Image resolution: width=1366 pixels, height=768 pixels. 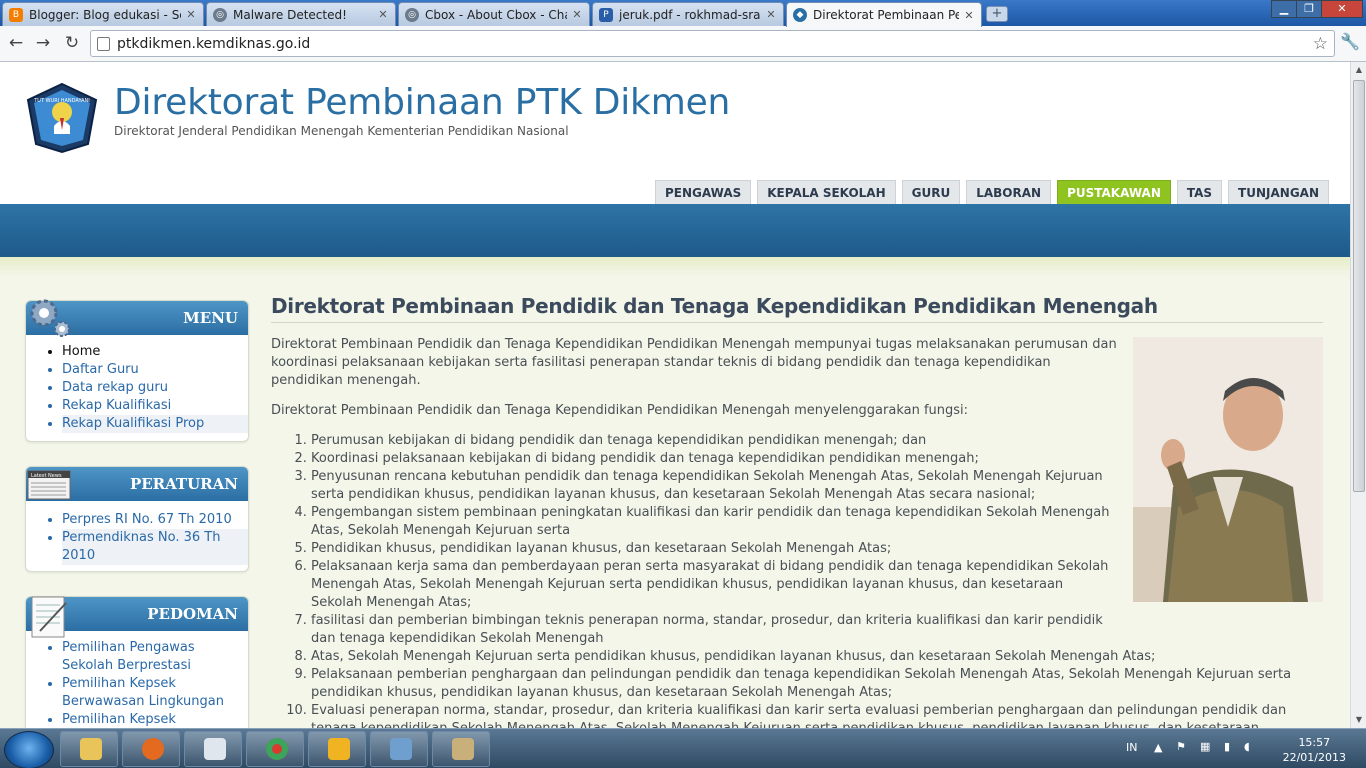 I want to click on pedoman-item: Pemilihan Kepsek Berwawasan Lingkungan, so click(x=155, y=693).